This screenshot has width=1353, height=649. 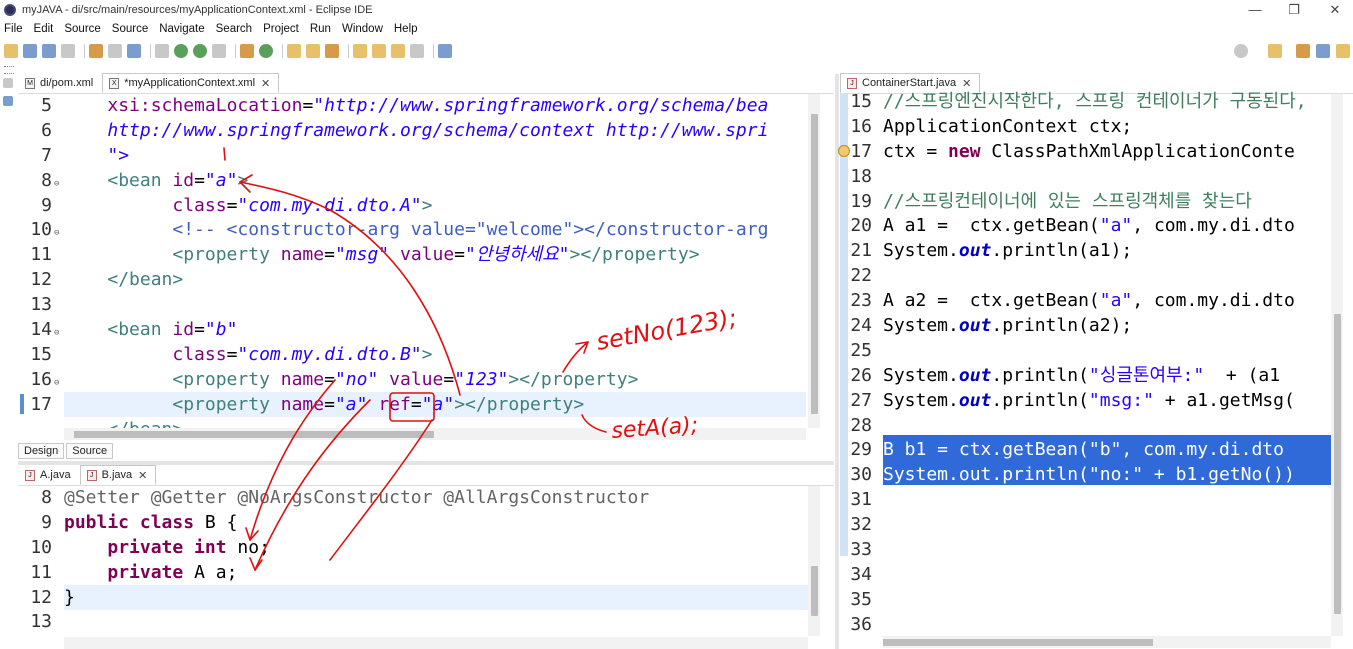 I want to click on code-line: 14 ⊖ <bean id="b", so click(x=413, y=330).